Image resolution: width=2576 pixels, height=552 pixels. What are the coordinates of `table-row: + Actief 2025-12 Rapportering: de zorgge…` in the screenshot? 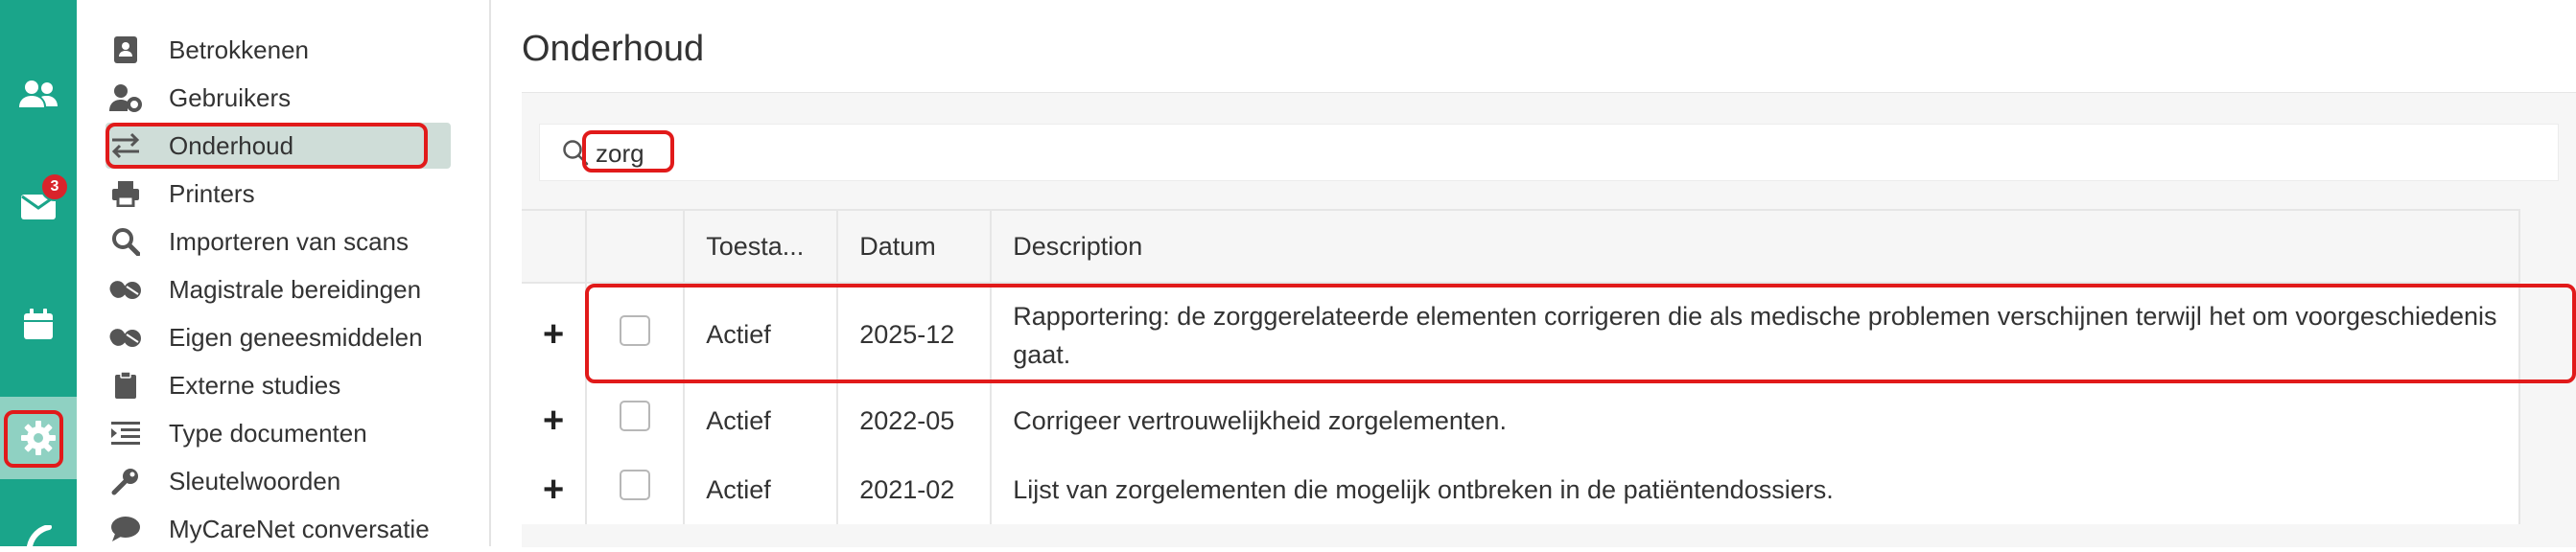 It's located at (1521, 334).